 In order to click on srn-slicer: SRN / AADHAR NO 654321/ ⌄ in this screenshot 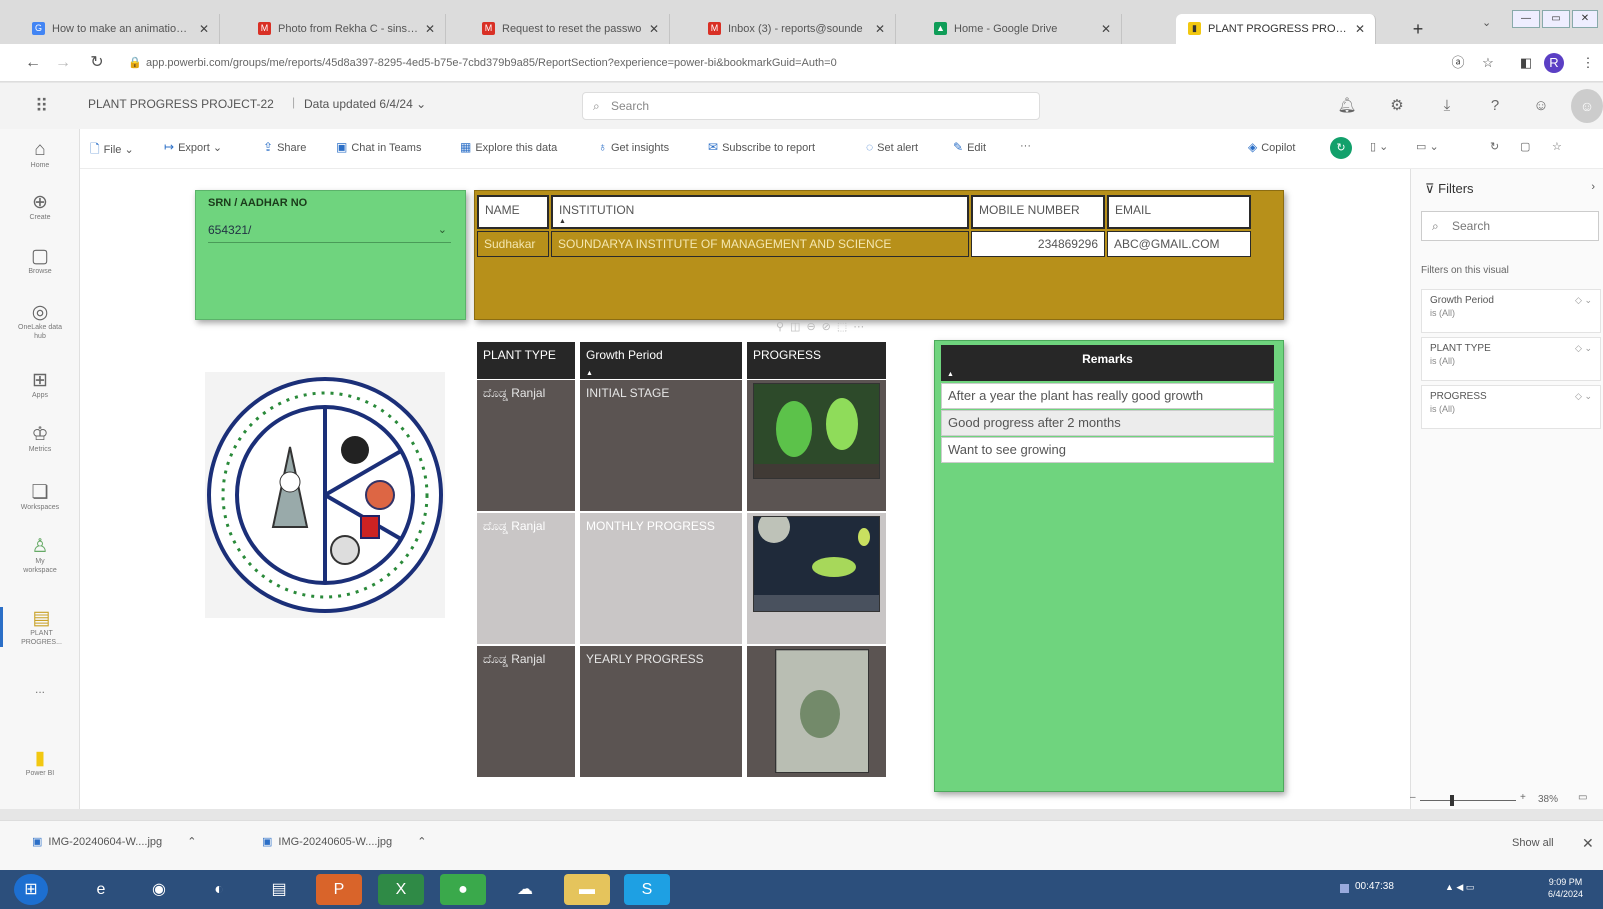, I will do `click(330, 255)`.